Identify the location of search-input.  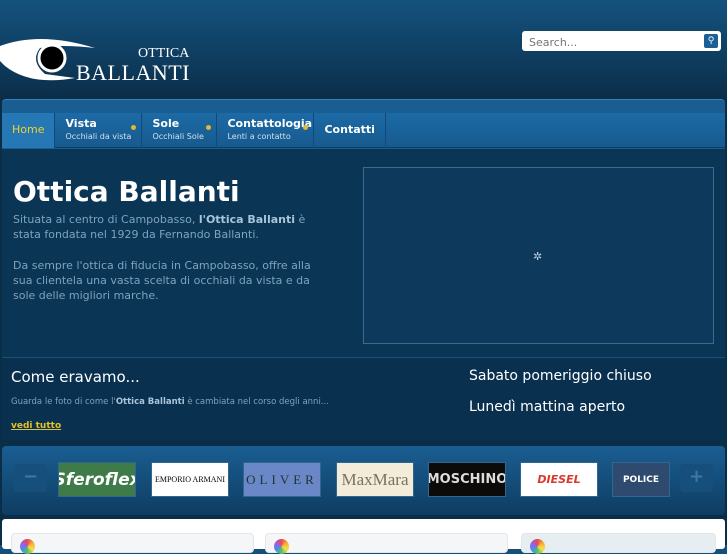
(607, 42).